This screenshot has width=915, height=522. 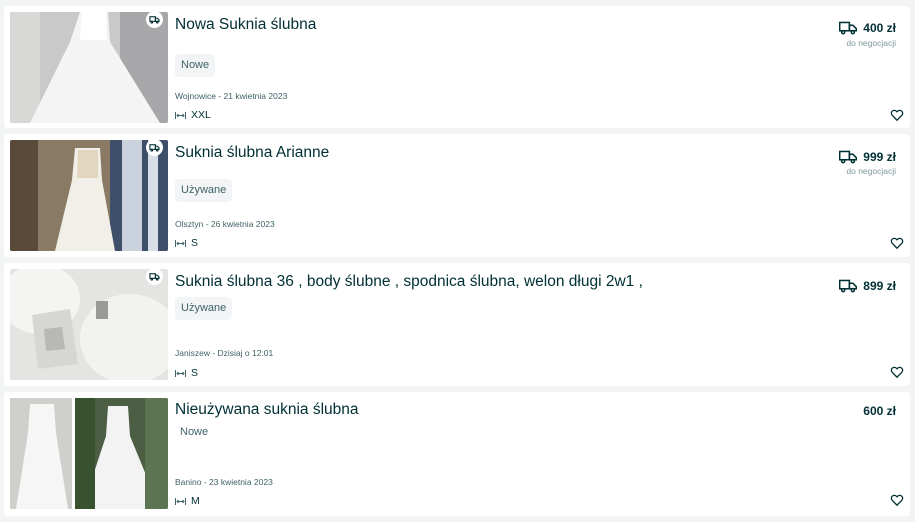 What do you see at coordinates (195, 501) in the screenshot?
I see `size-value: M` at bounding box center [195, 501].